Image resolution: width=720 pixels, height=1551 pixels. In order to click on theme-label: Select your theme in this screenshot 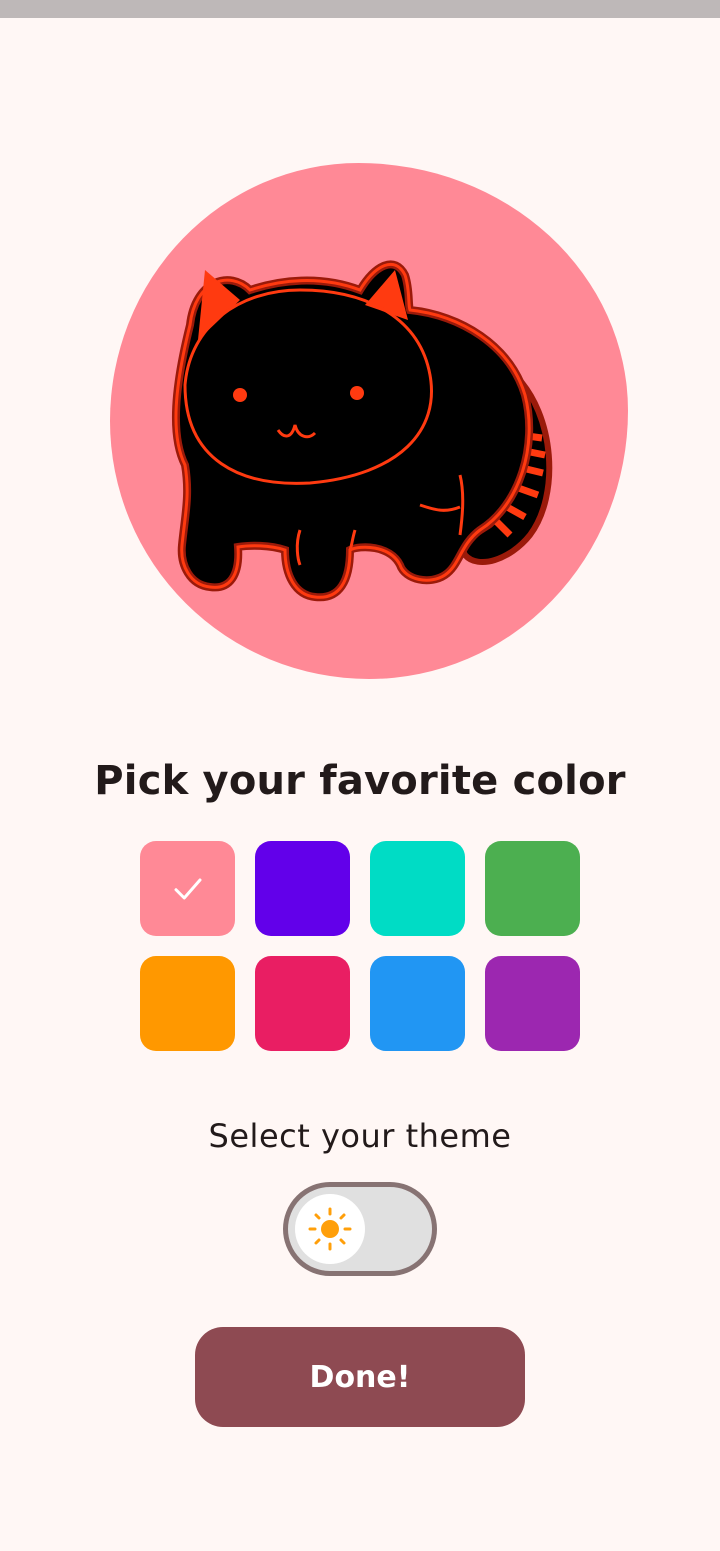, I will do `click(360, 1136)`.